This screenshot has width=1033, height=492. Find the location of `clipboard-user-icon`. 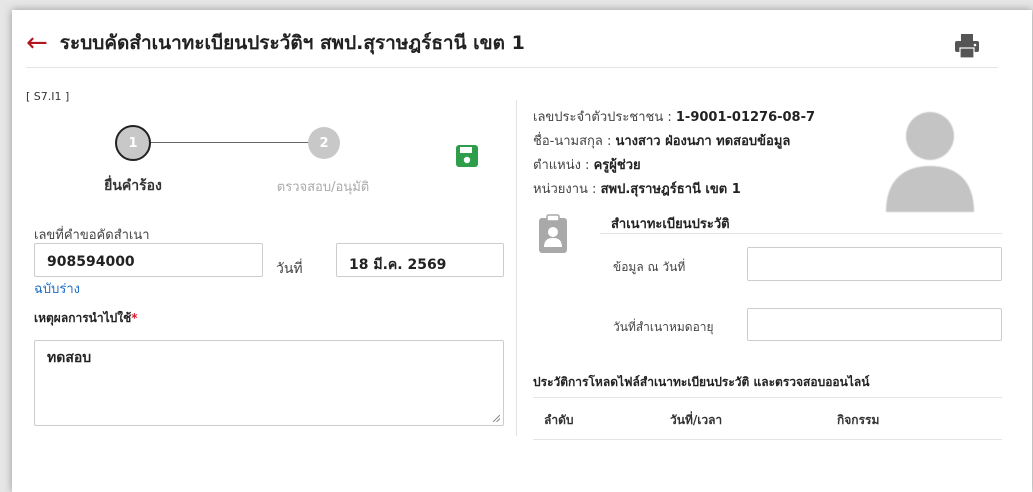

clipboard-user-icon is located at coordinates (553, 233).